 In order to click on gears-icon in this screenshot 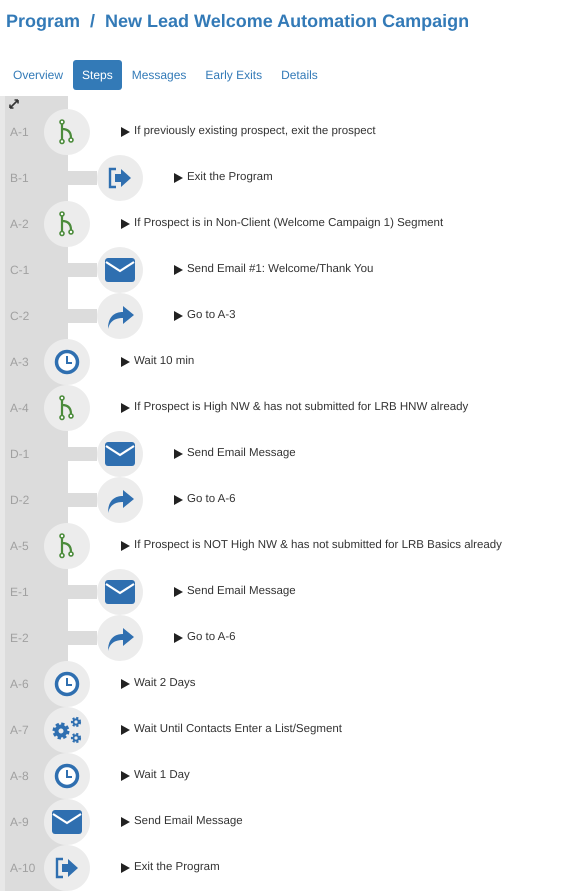, I will do `click(67, 730)`.